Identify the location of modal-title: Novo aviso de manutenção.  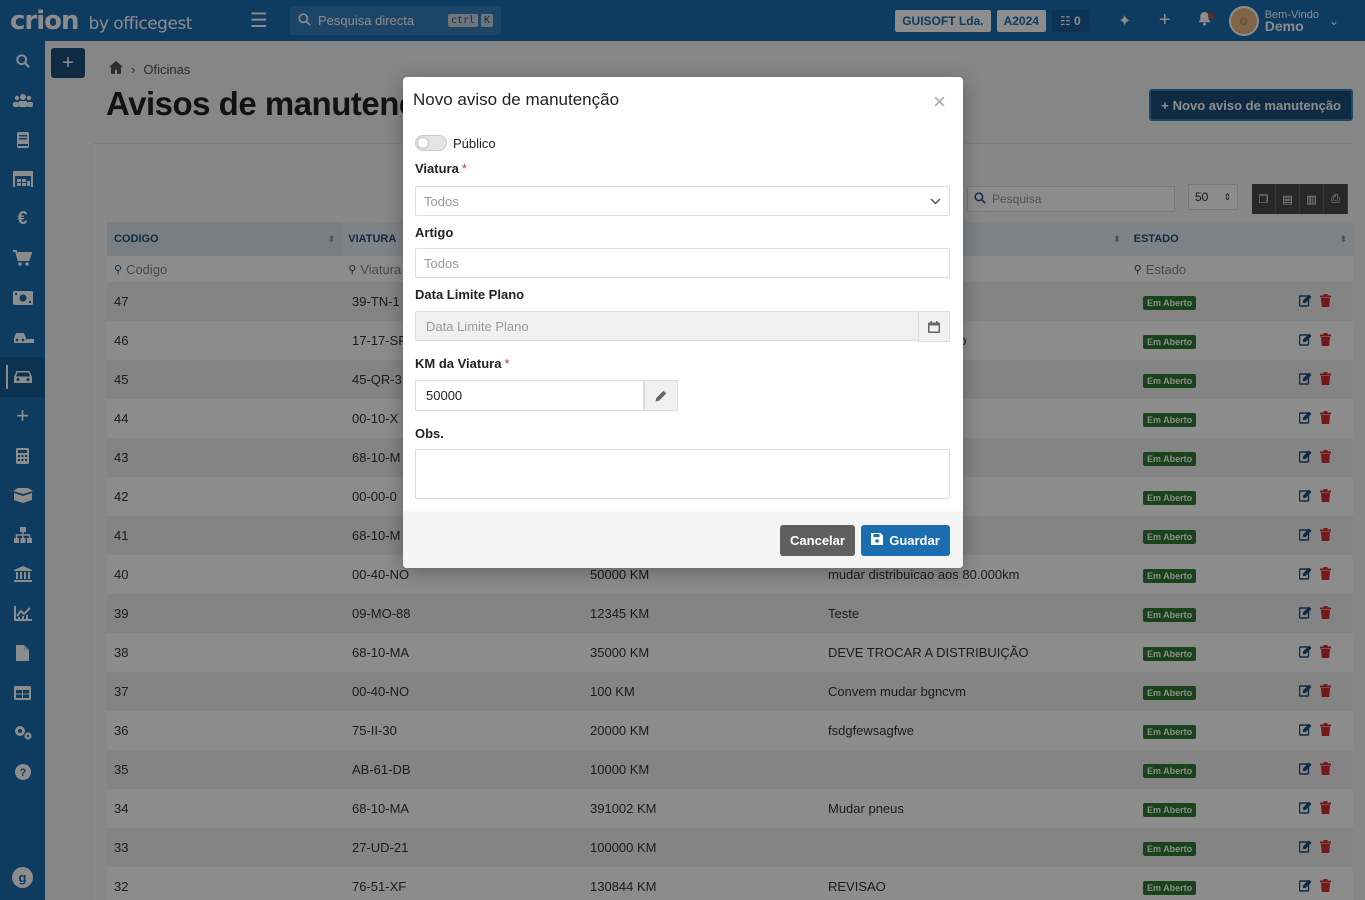
(516, 99).